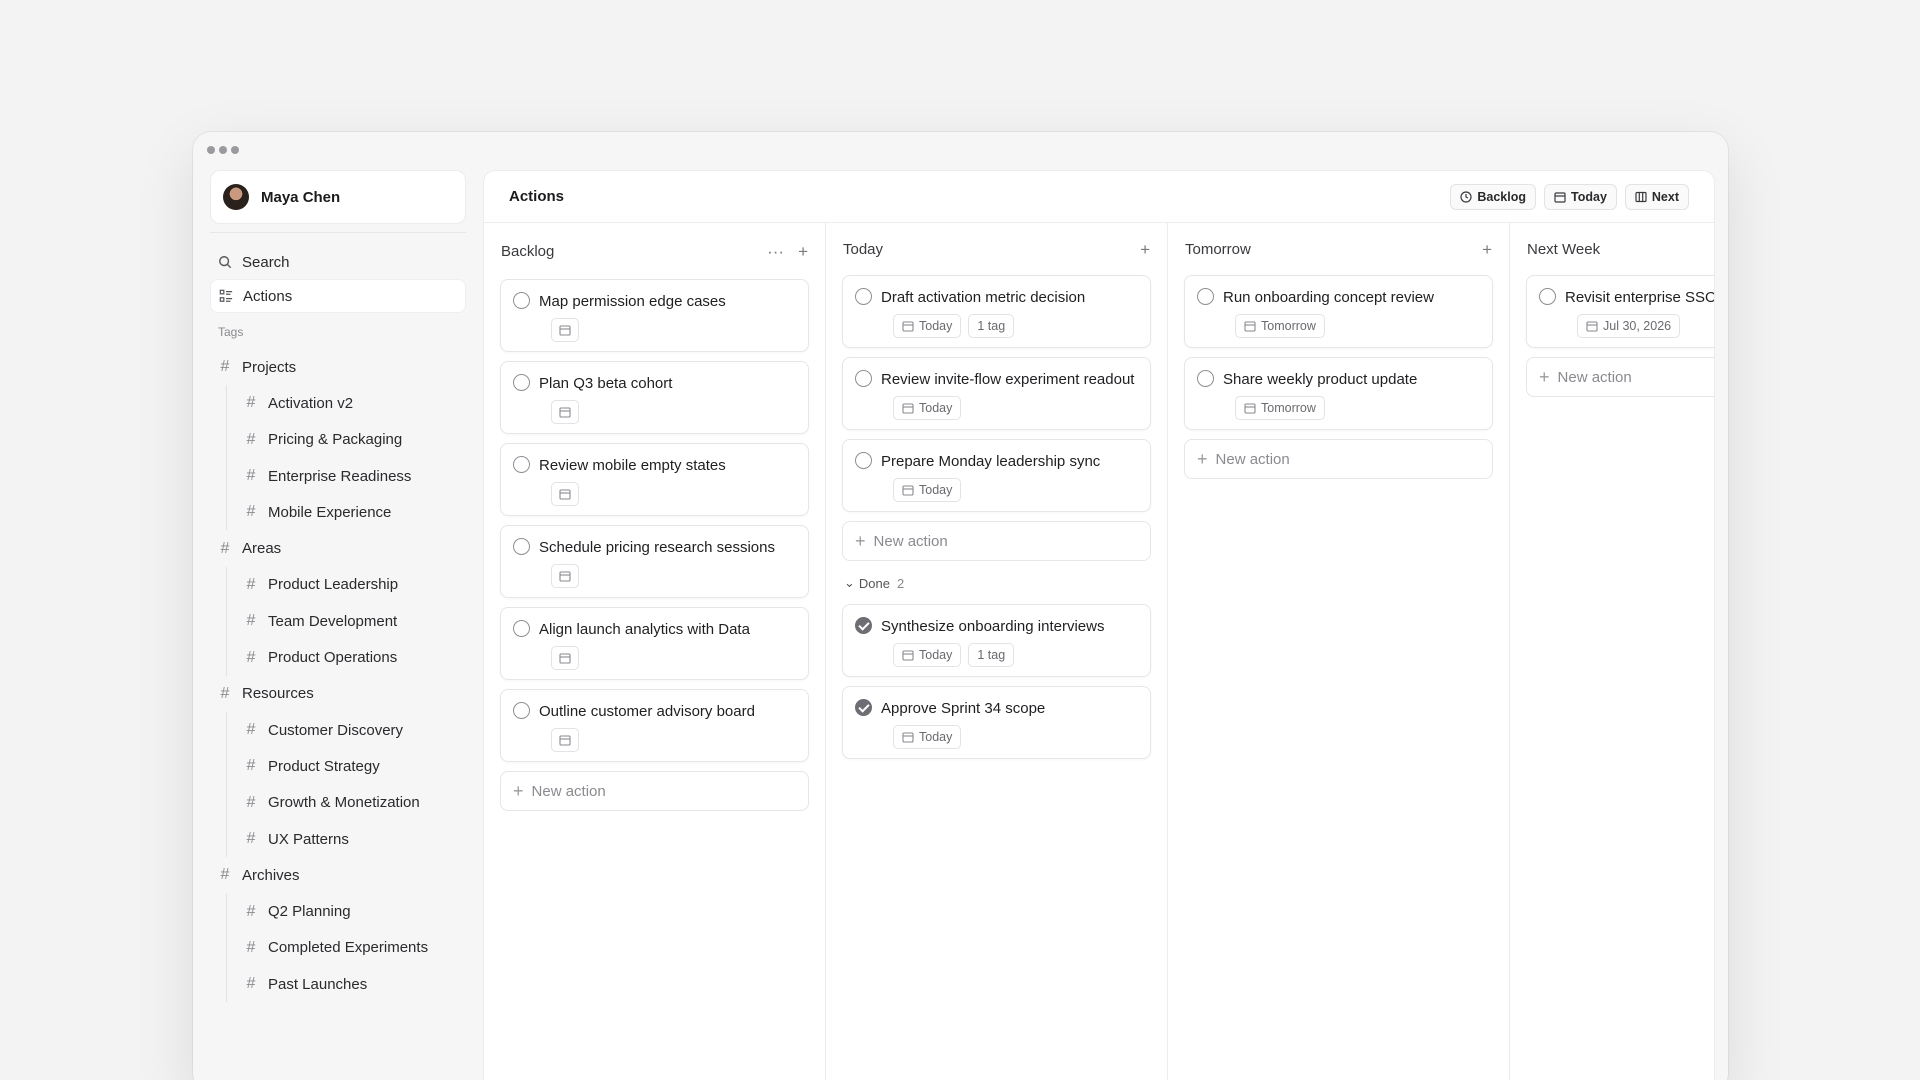 The image size is (1920, 1080). I want to click on nav-search: Search, so click(338, 262).